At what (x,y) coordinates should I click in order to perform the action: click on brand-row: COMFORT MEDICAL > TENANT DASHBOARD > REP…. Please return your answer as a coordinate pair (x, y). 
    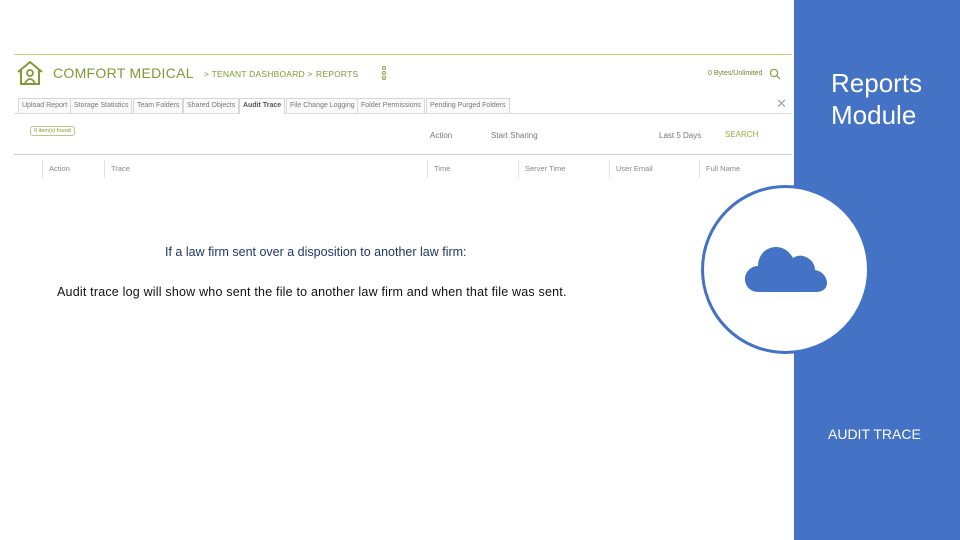
    Looking at the image, I should click on (403, 75).